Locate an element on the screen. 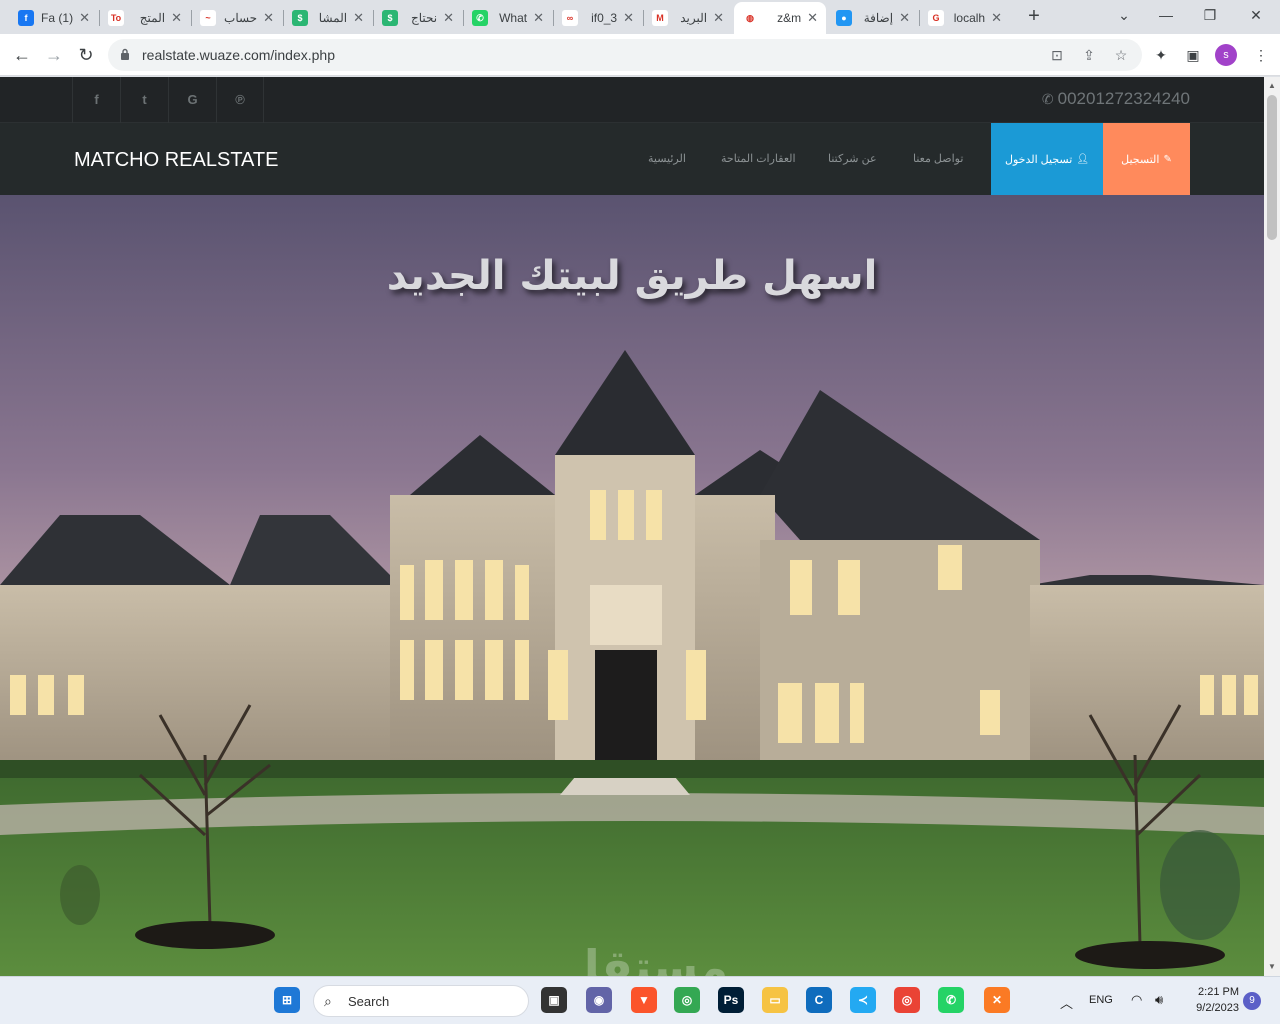 The width and height of the screenshot is (1280, 1024). wifi-icon: ◠ is located at coordinates (1136, 1000).